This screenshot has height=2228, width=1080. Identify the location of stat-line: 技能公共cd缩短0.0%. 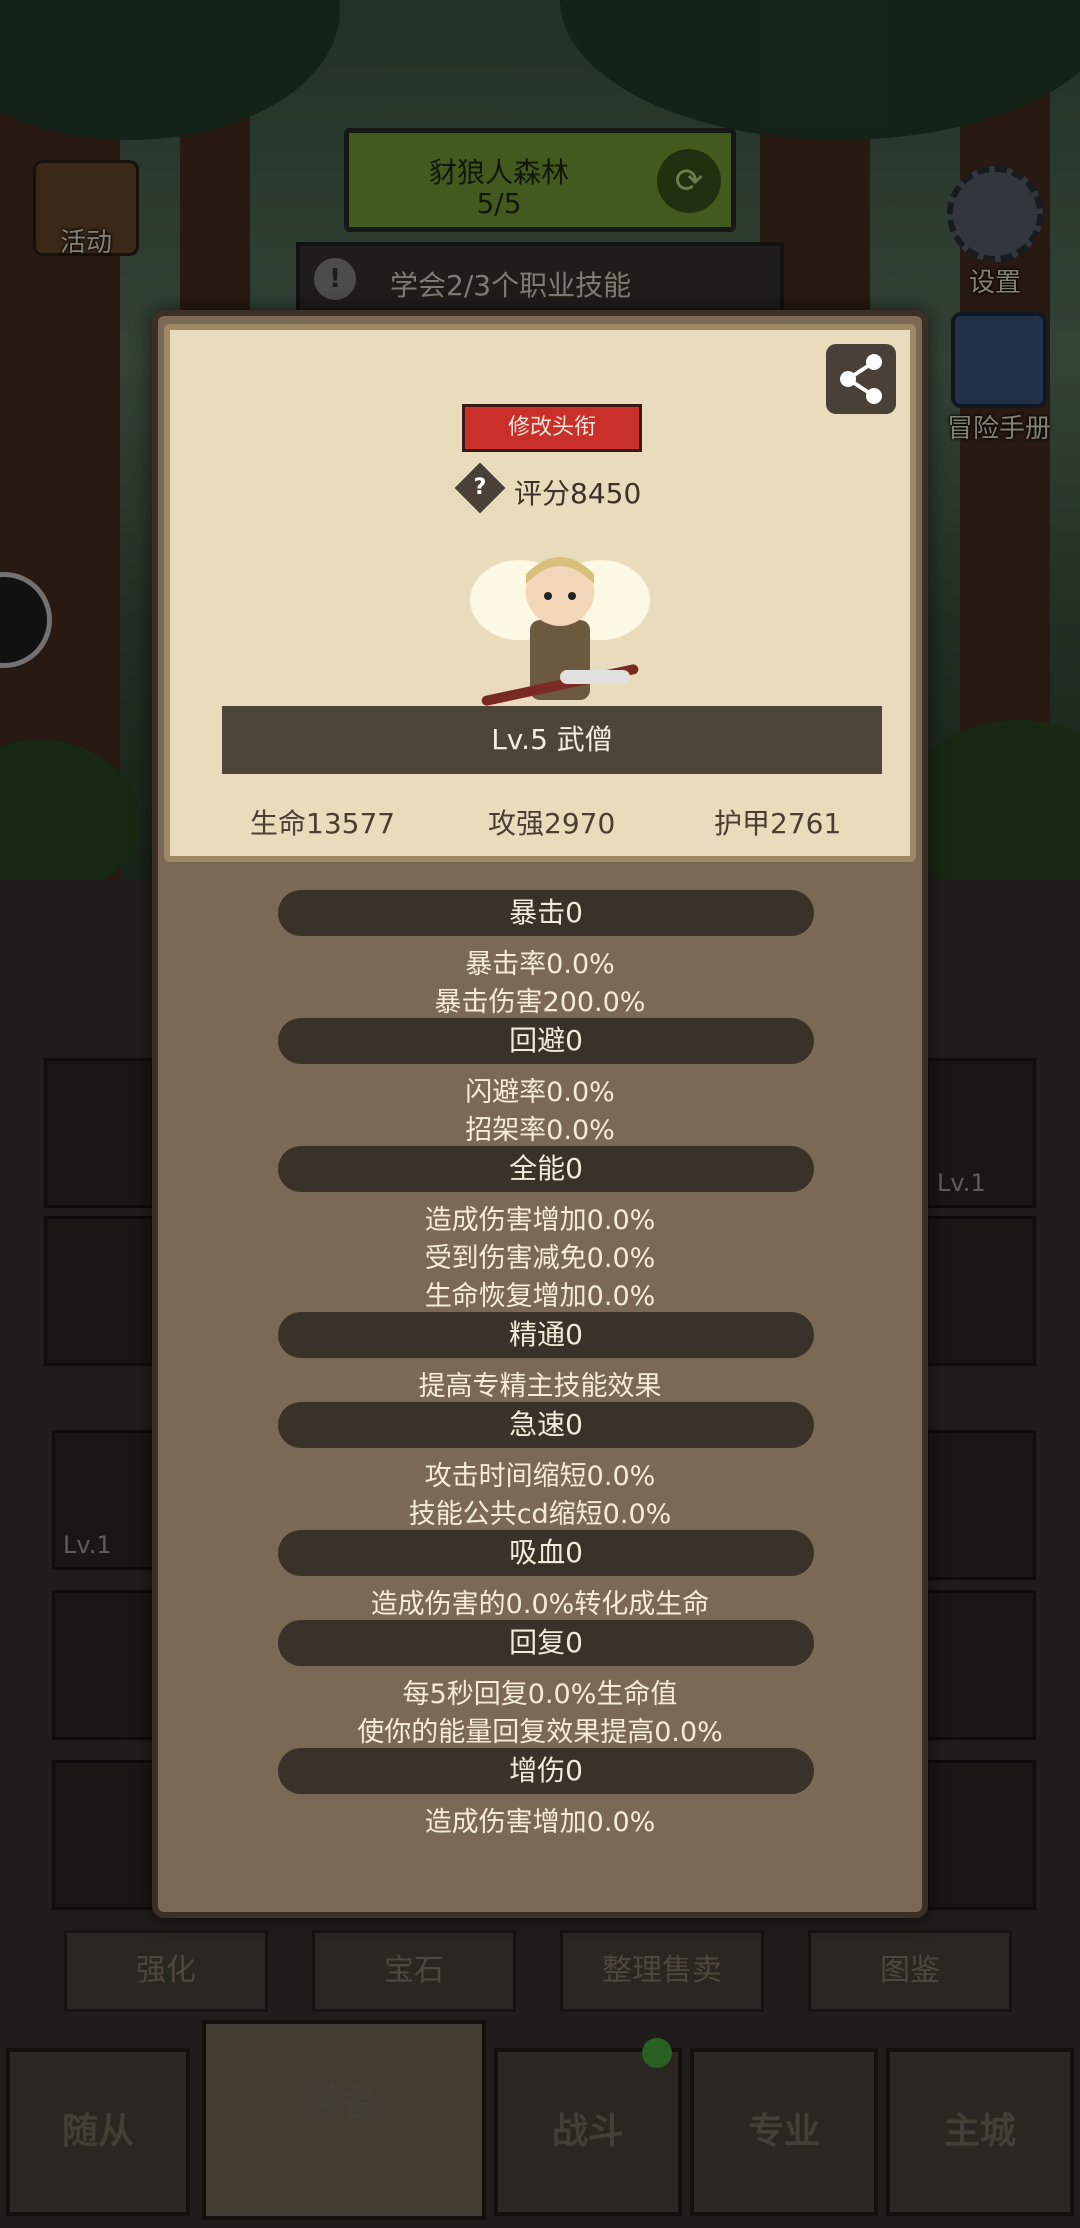
(540, 1514).